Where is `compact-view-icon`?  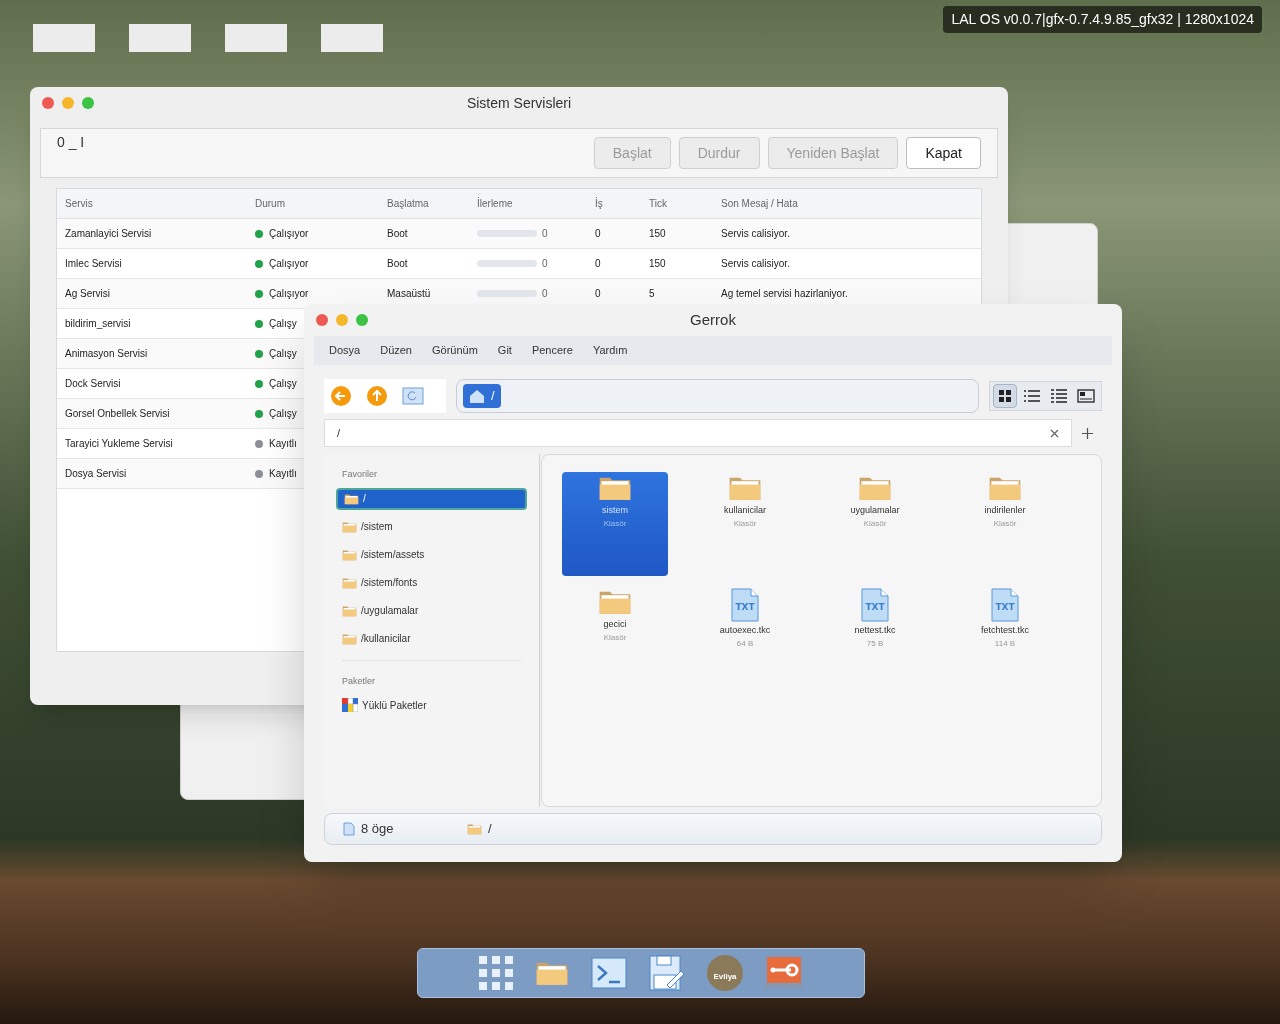
compact-view-icon is located at coordinates (1032, 396).